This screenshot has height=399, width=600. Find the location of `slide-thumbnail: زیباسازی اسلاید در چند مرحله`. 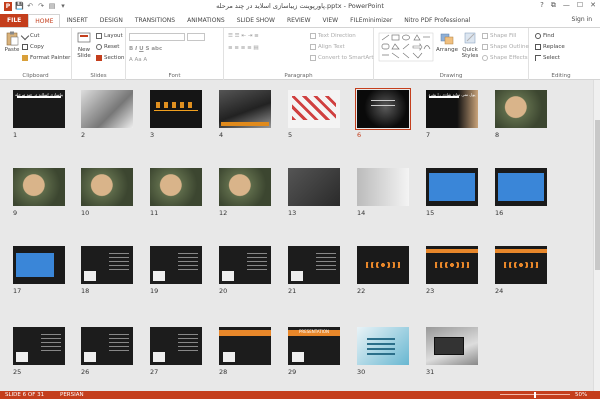

slide-thumbnail: زیباسازی اسلاید در چند مرحله is located at coordinates (39, 109).